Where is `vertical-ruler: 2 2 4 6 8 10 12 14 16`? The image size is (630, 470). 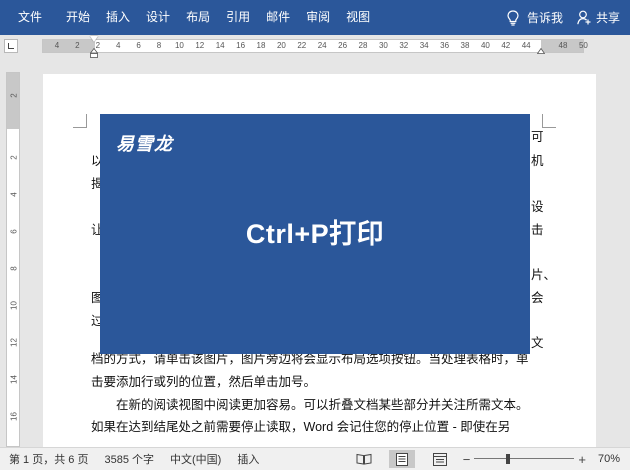 vertical-ruler: 2 2 4 6 8 10 12 14 16 is located at coordinates (13, 259).